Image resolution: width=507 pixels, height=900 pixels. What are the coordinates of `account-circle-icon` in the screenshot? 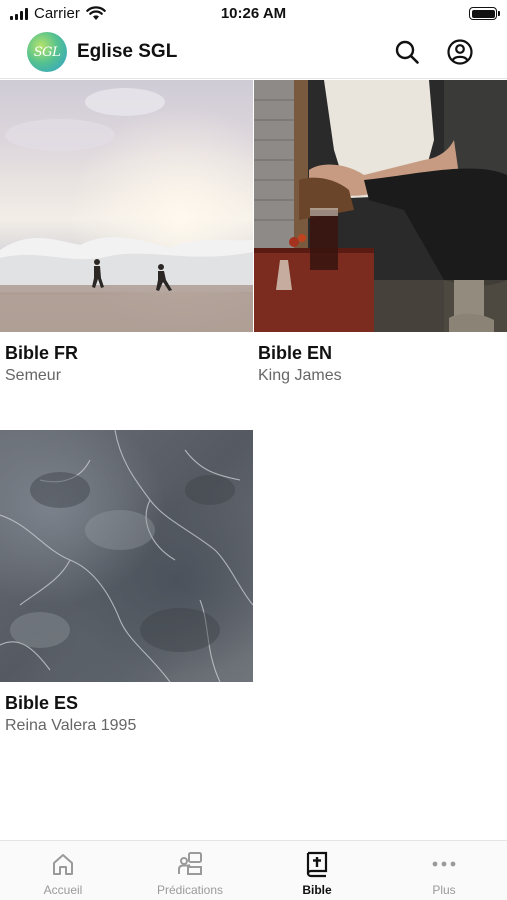 It's located at (460, 52).